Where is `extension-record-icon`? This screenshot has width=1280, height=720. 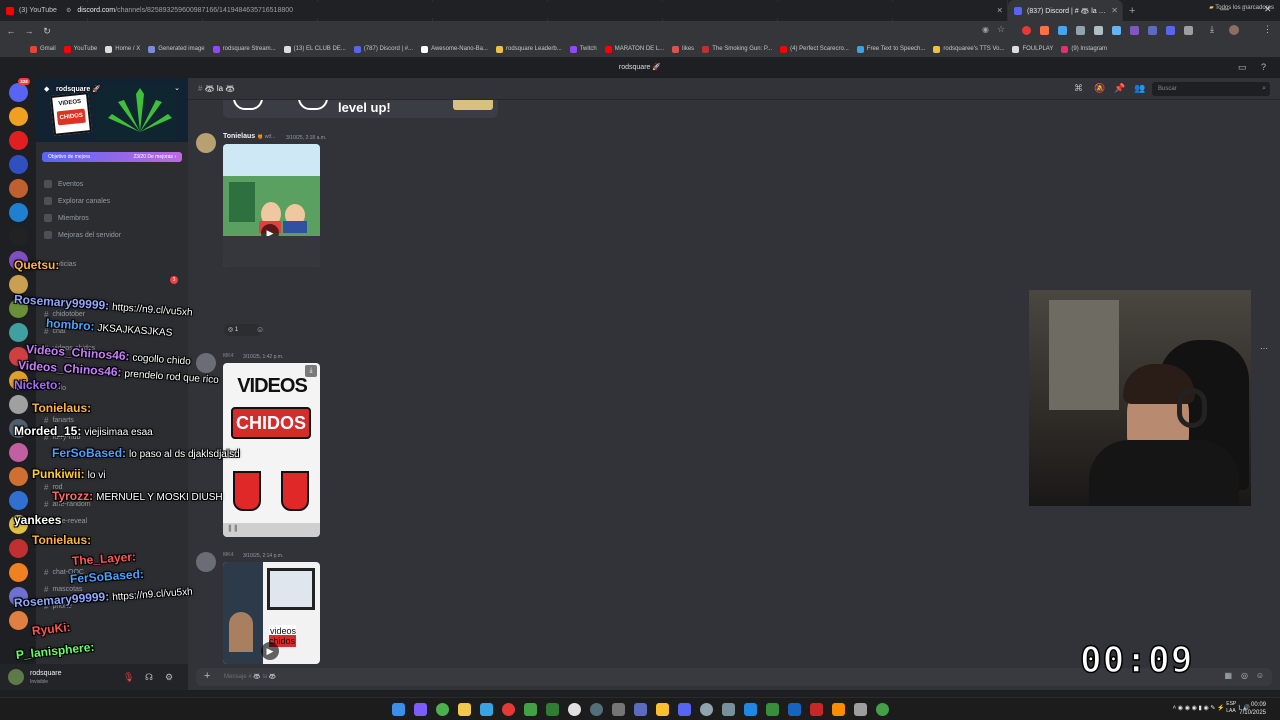 extension-record-icon is located at coordinates (1026, 30).